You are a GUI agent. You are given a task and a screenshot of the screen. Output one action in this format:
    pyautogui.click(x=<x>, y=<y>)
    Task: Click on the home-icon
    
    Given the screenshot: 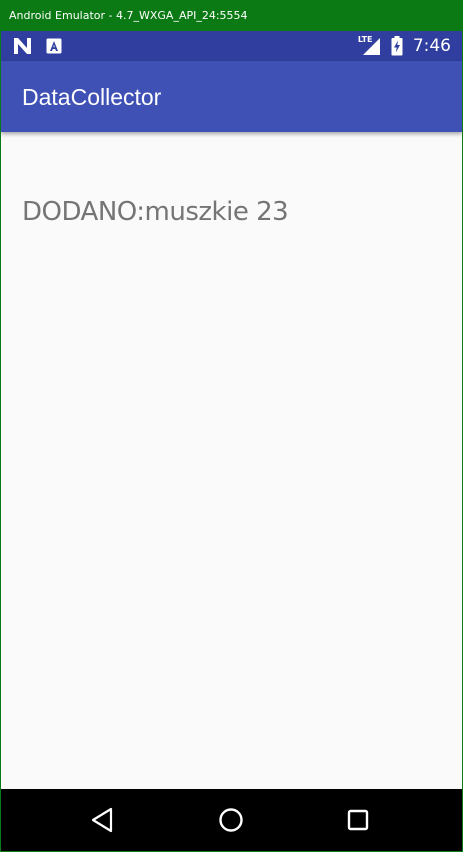 What is the action you would take?
    pyautogui.click(x=231, y=820)
    